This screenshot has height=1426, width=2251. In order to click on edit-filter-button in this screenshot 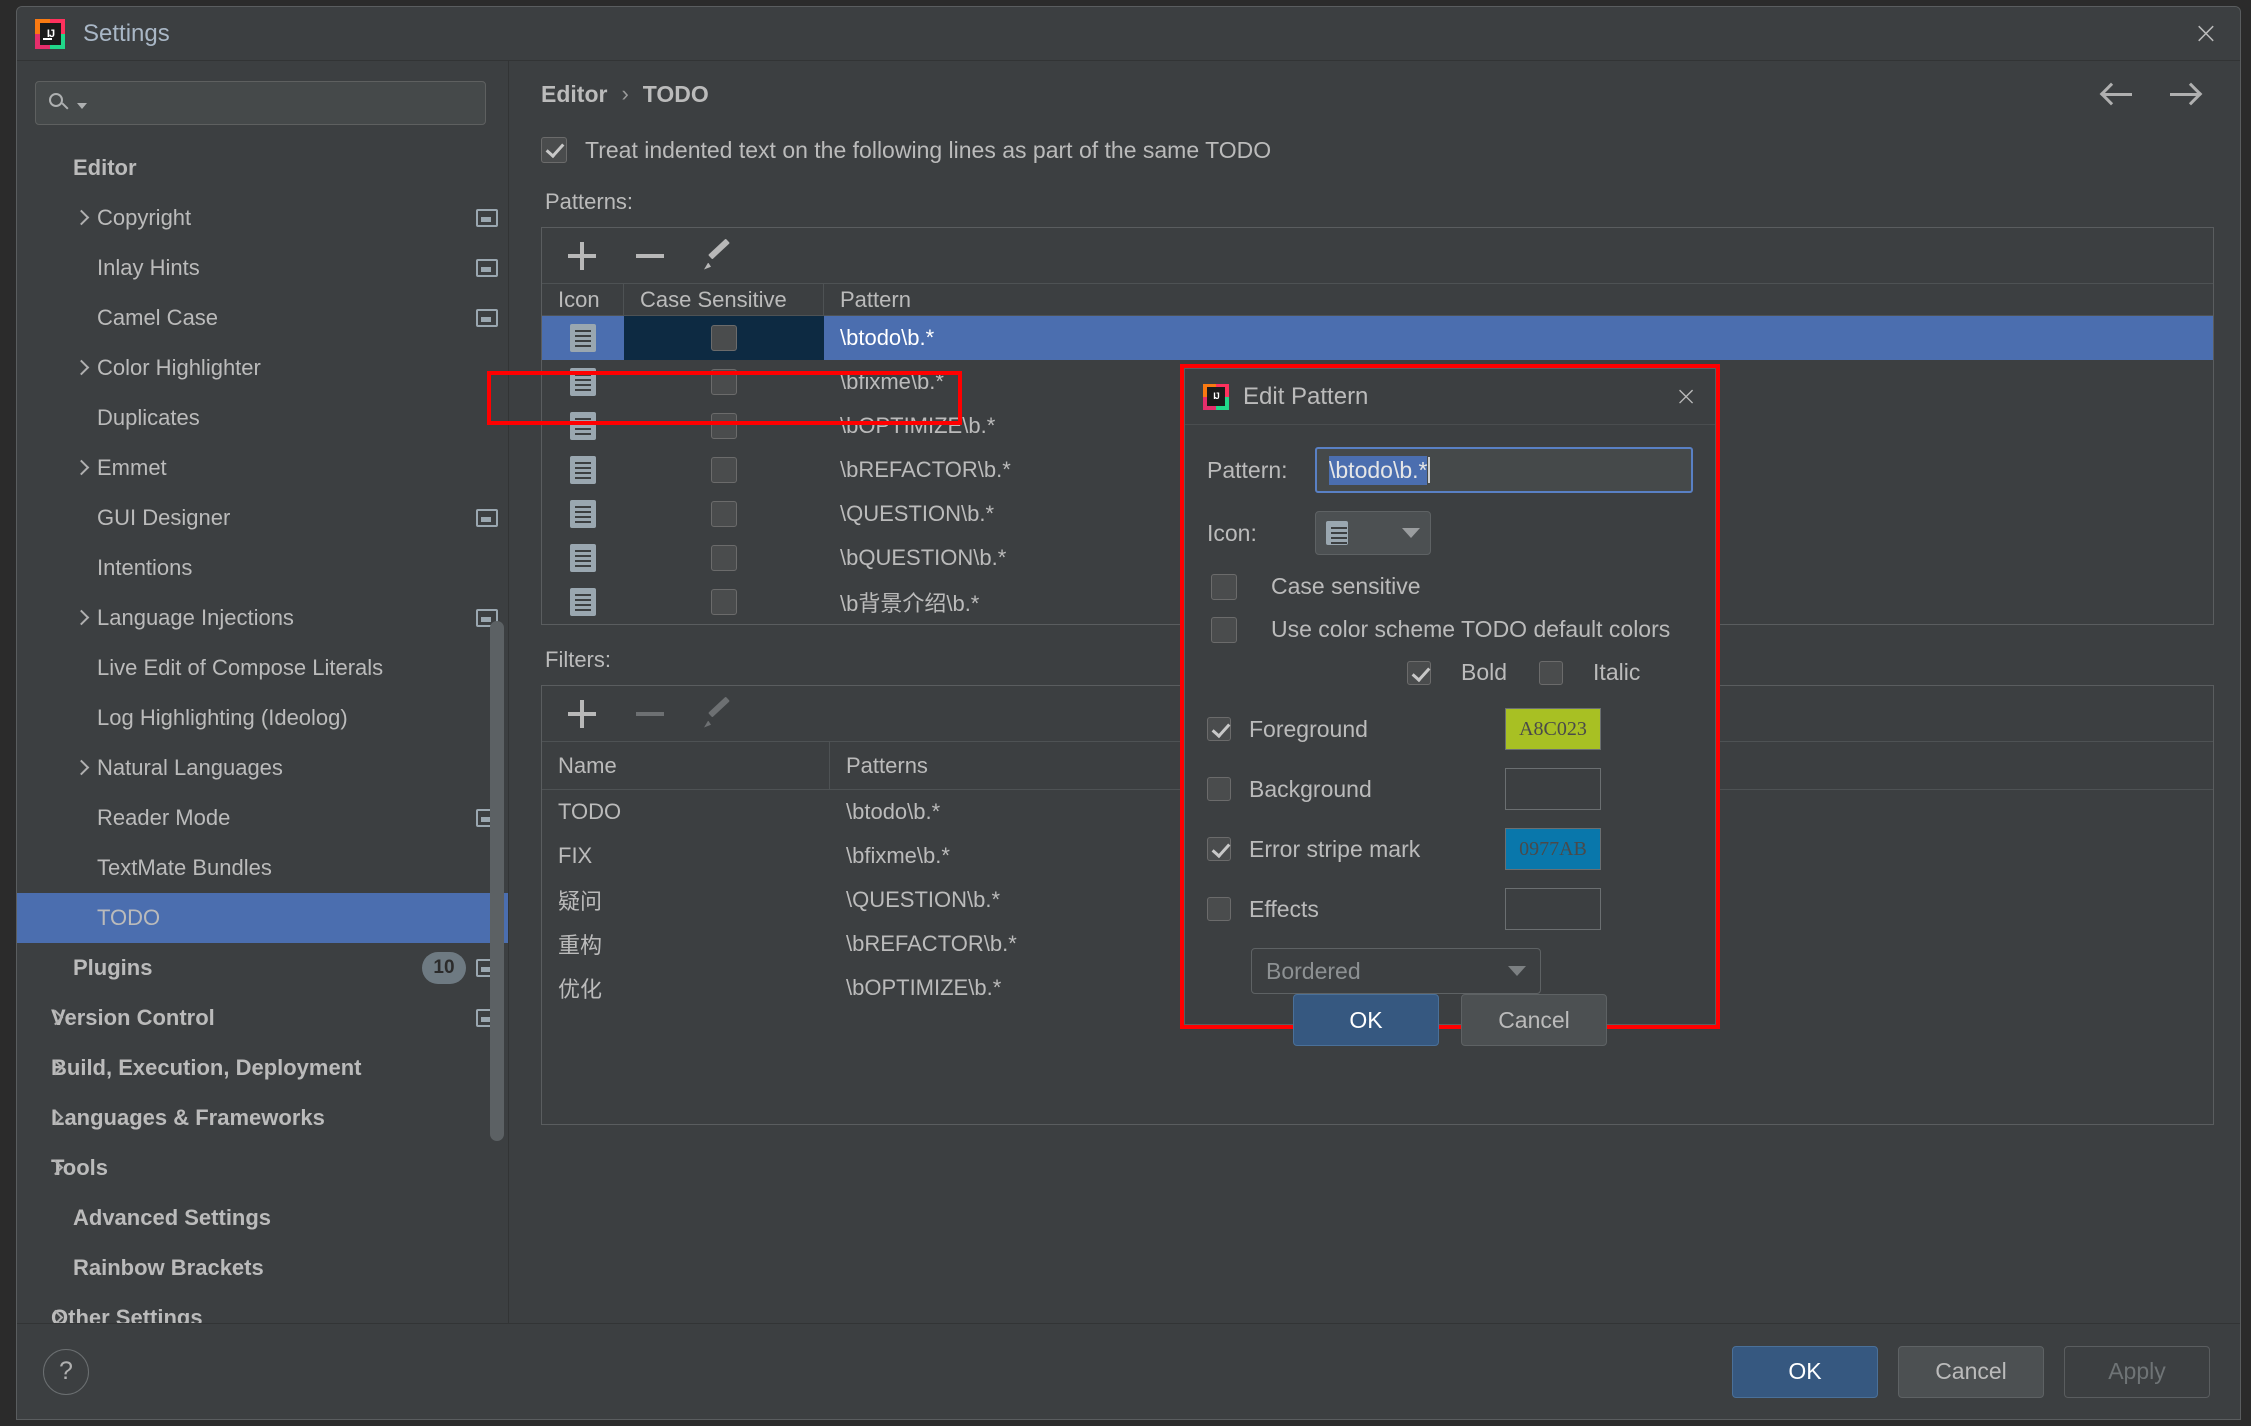, I will do `click(718, 714)`.